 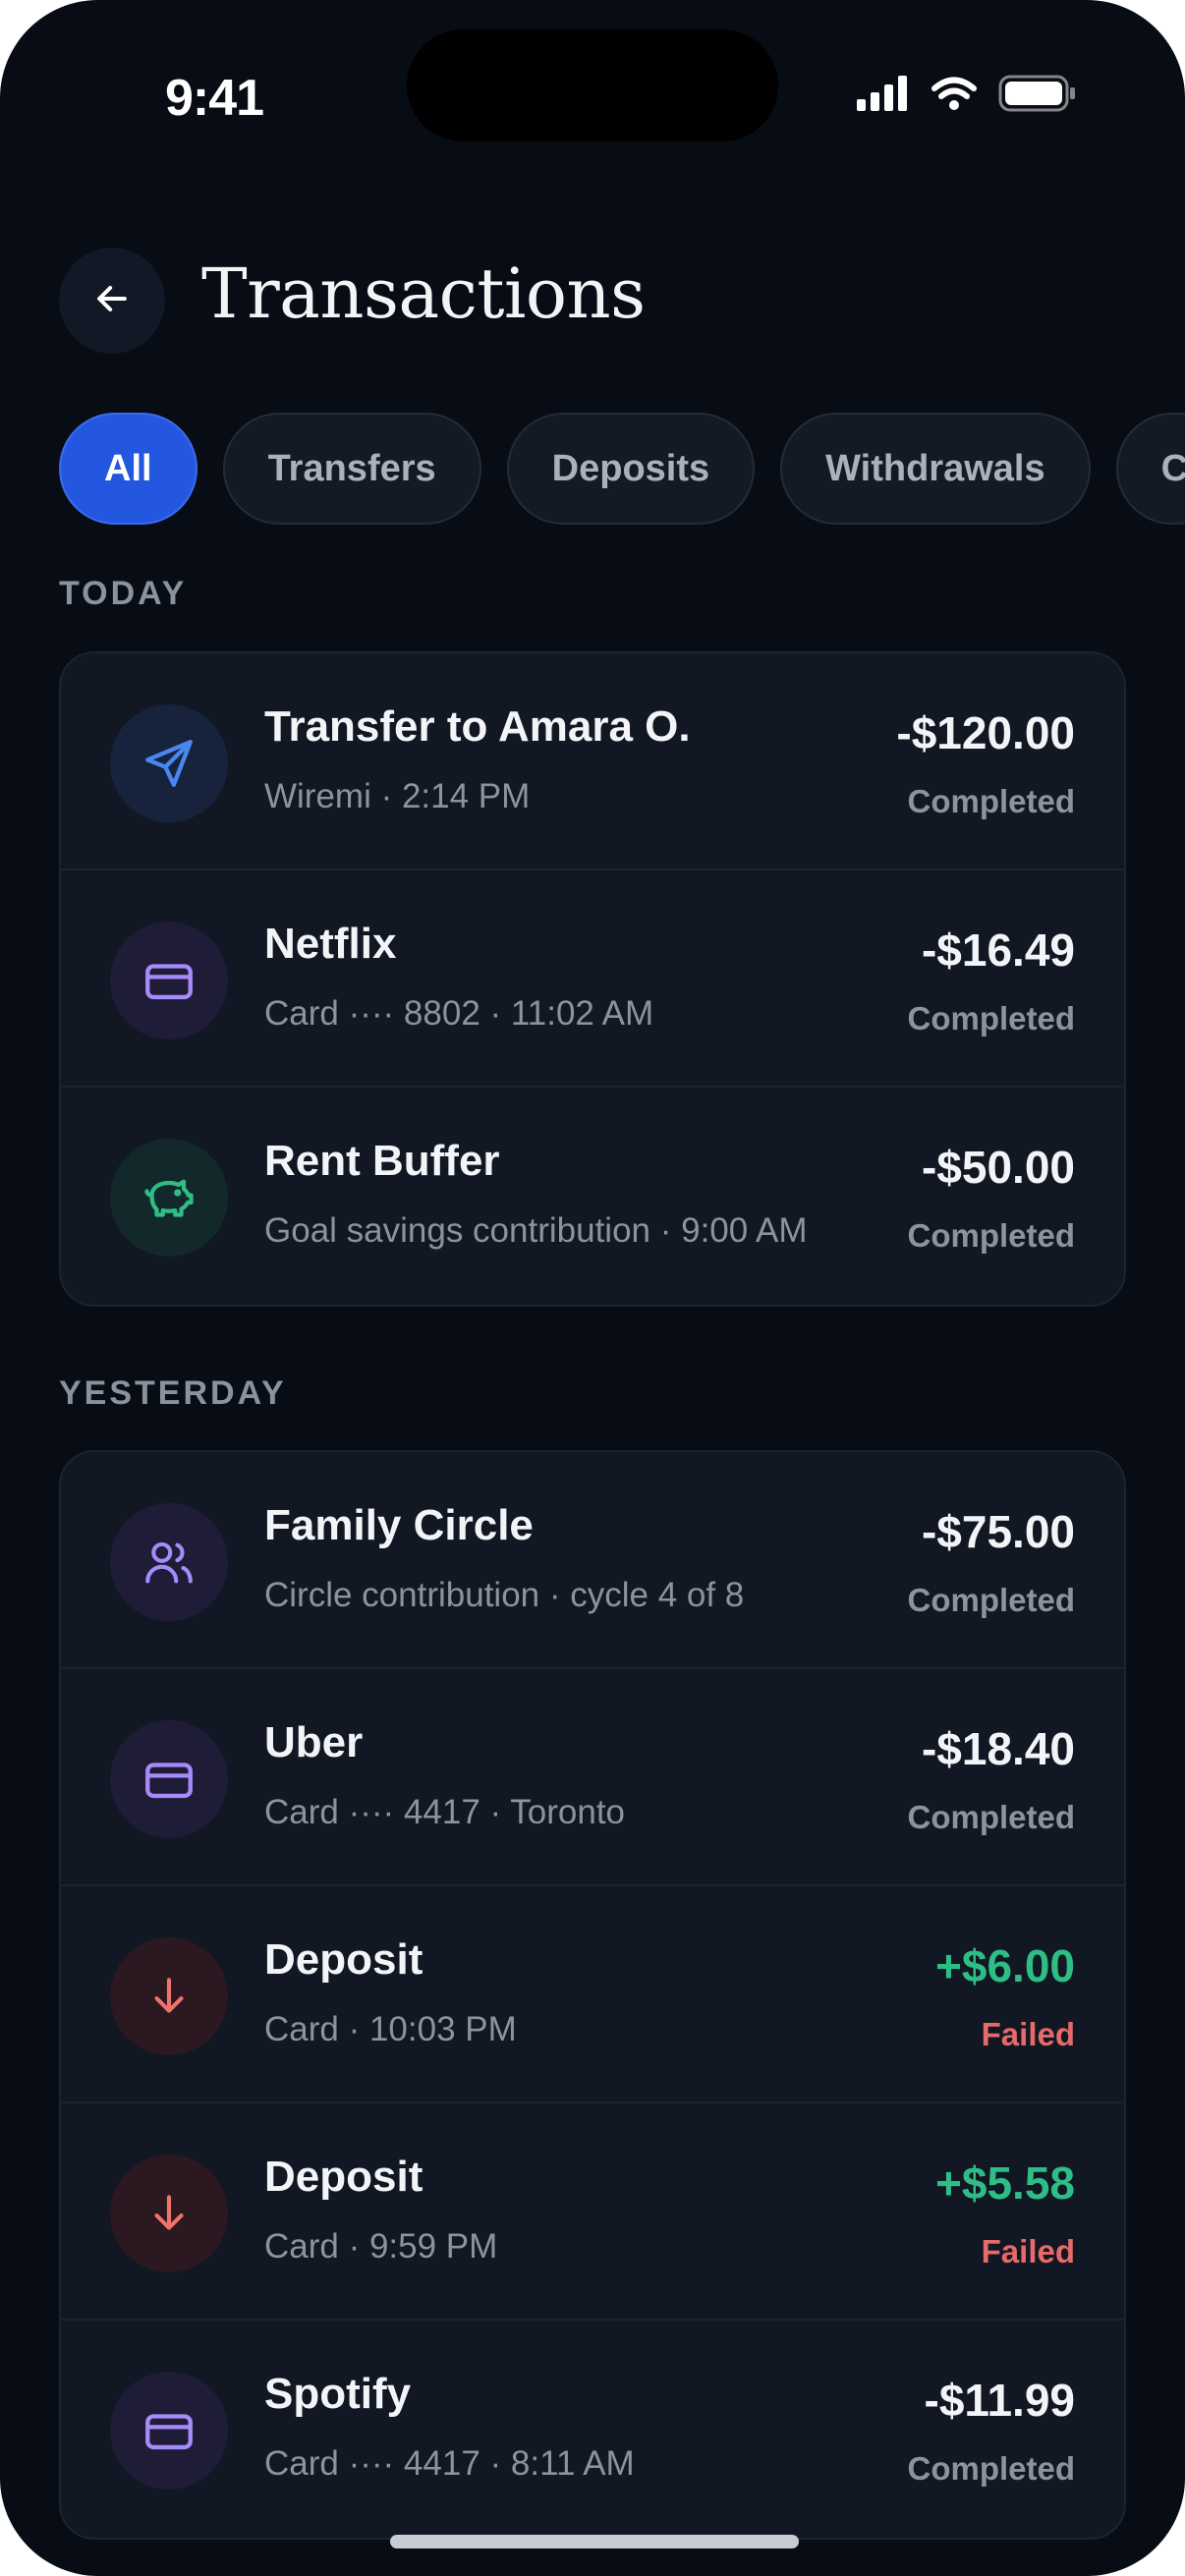 I want to click on arrow-left-icon, so click(x=112, y=301).